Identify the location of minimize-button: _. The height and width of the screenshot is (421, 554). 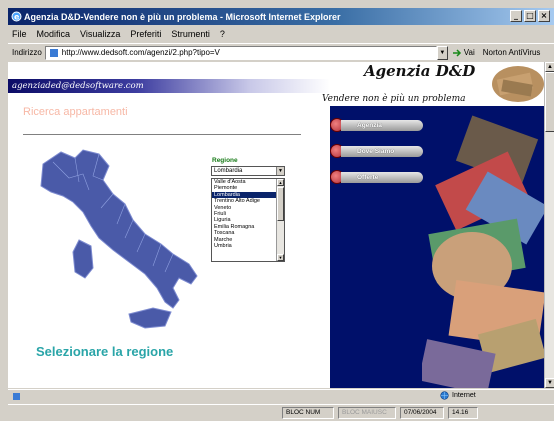
(516, 16).